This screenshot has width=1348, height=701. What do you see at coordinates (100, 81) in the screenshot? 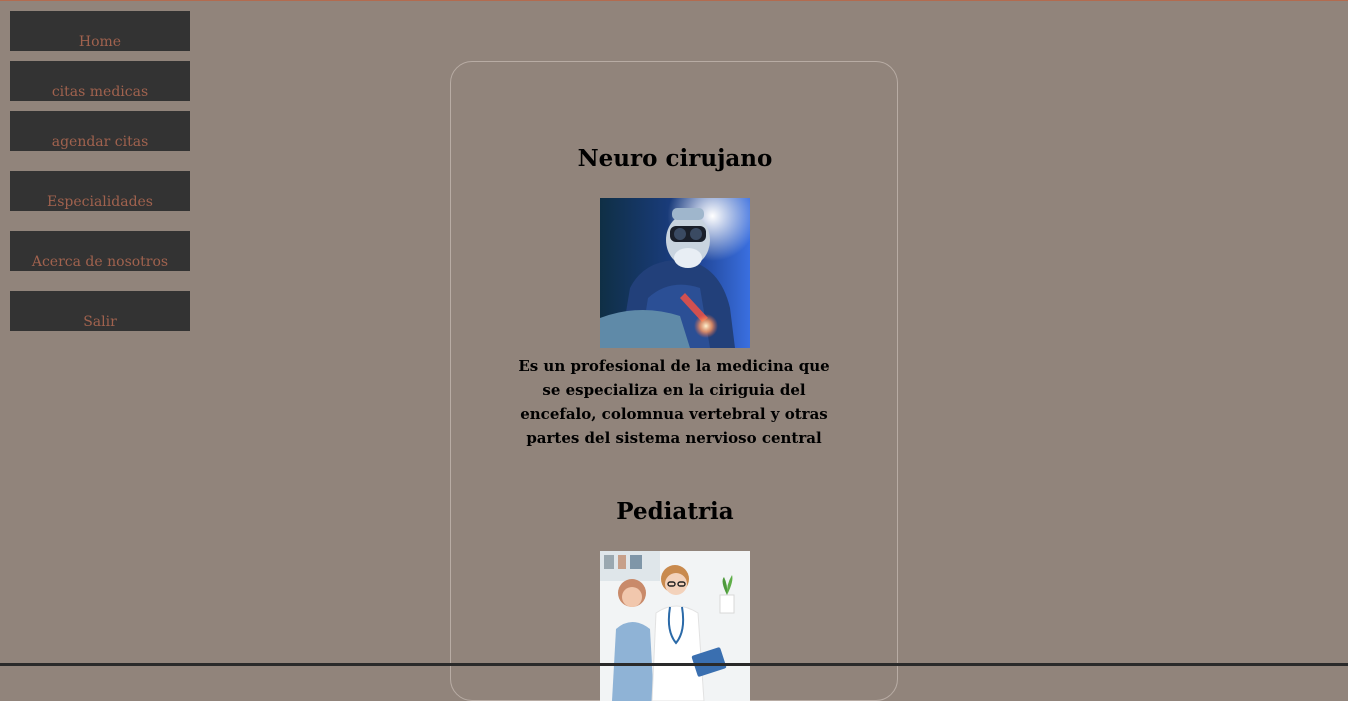
I see `nav-citas-medicas-button: citas medicas` at bounding box center [100, 81].